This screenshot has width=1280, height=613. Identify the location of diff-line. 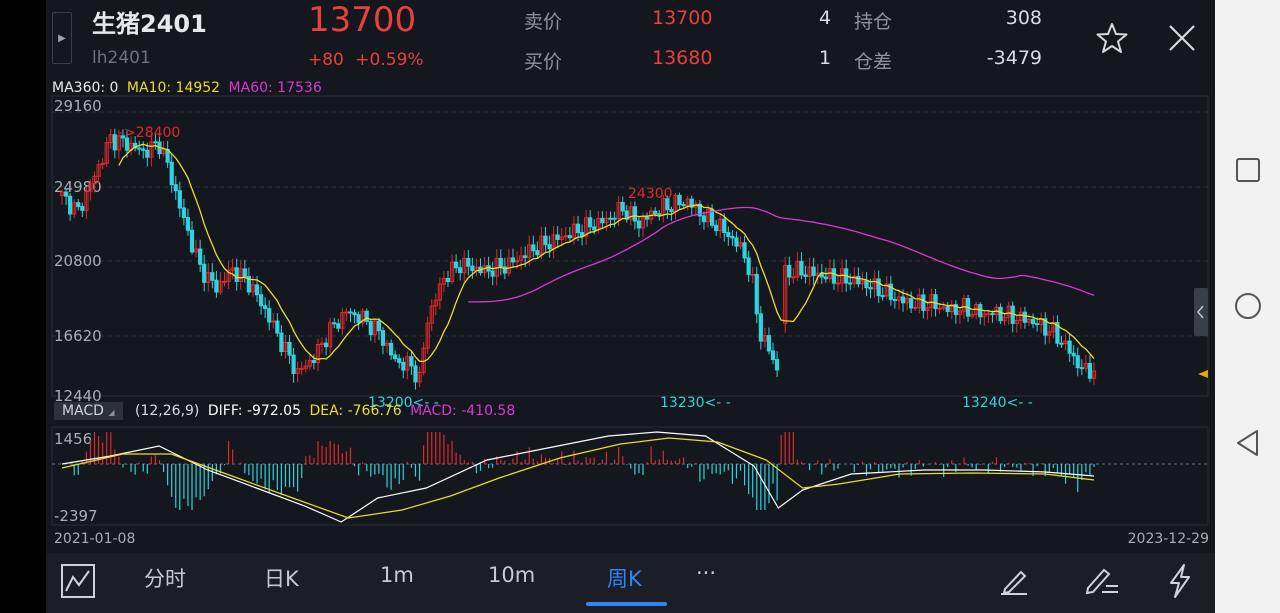
(578, 477).